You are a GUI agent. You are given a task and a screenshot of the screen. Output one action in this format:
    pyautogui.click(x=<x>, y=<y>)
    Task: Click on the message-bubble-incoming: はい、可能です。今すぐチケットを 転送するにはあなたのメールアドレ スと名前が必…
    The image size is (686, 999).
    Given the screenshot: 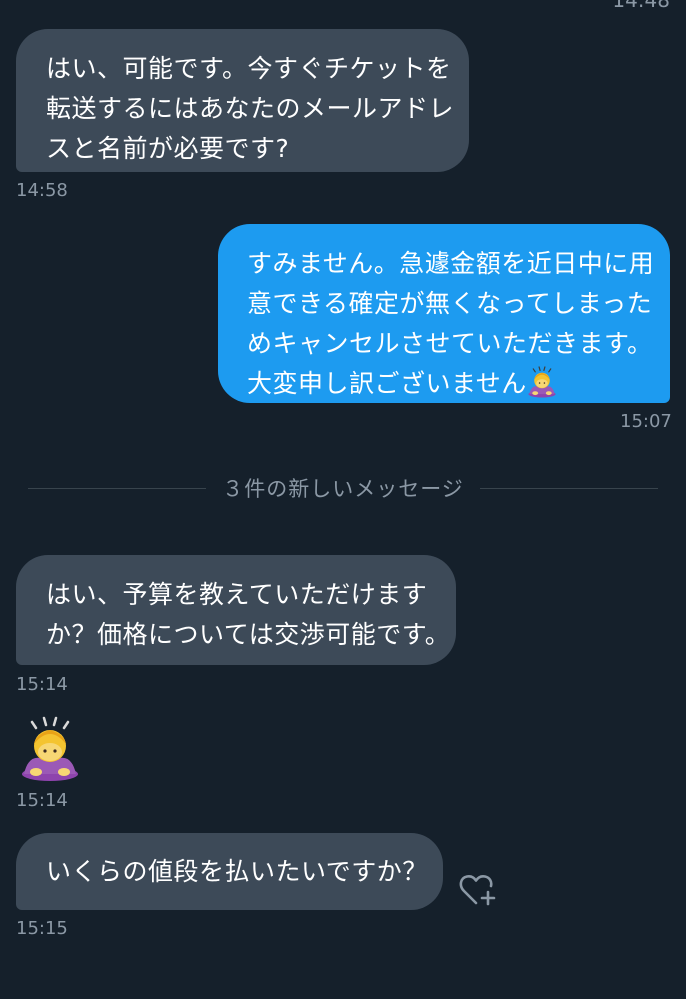 What is the action you would take?
    pyautogui.click(x=242, y=100)
    